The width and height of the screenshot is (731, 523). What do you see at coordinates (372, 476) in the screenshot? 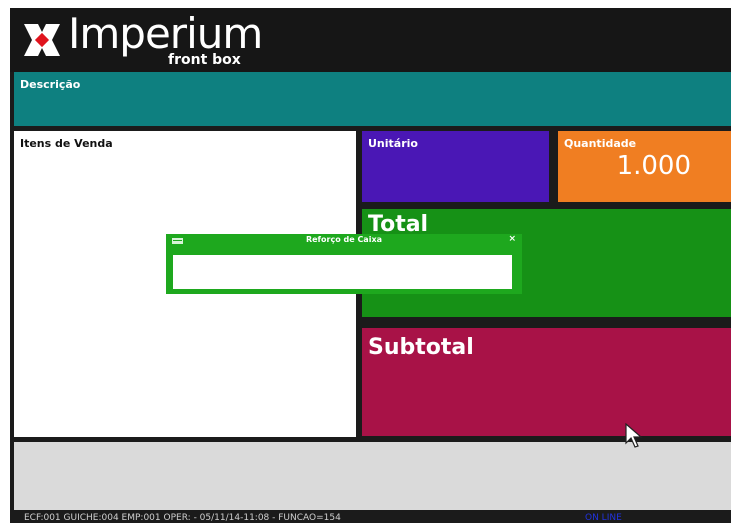
I see `message-area` at bounding box center [372, 476].